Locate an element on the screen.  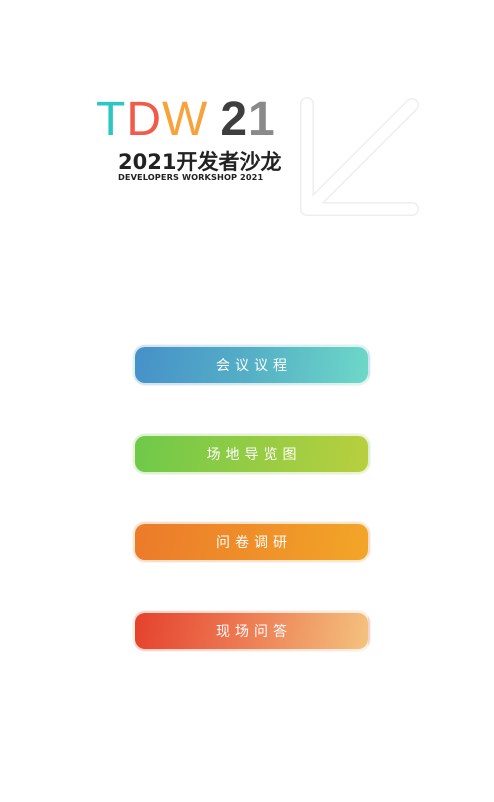
arrow-decoration-icon is located at coordinates (359, 156).